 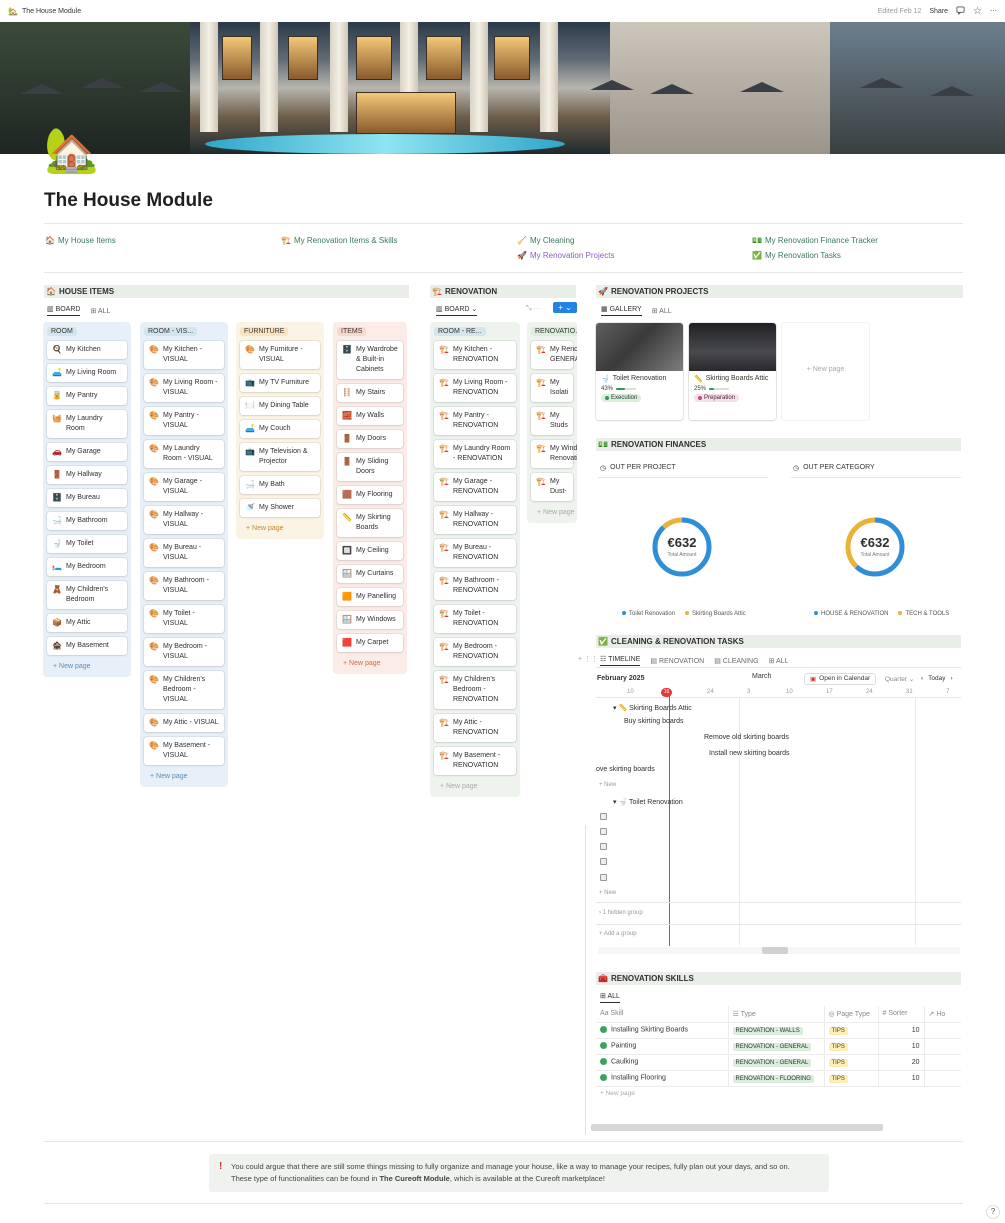 What do you see at coordinates (457, 310) in the screenshot?
I see `tab-renovation-board: ▥ BOARD ⌄` at bounding box center [457, 310].